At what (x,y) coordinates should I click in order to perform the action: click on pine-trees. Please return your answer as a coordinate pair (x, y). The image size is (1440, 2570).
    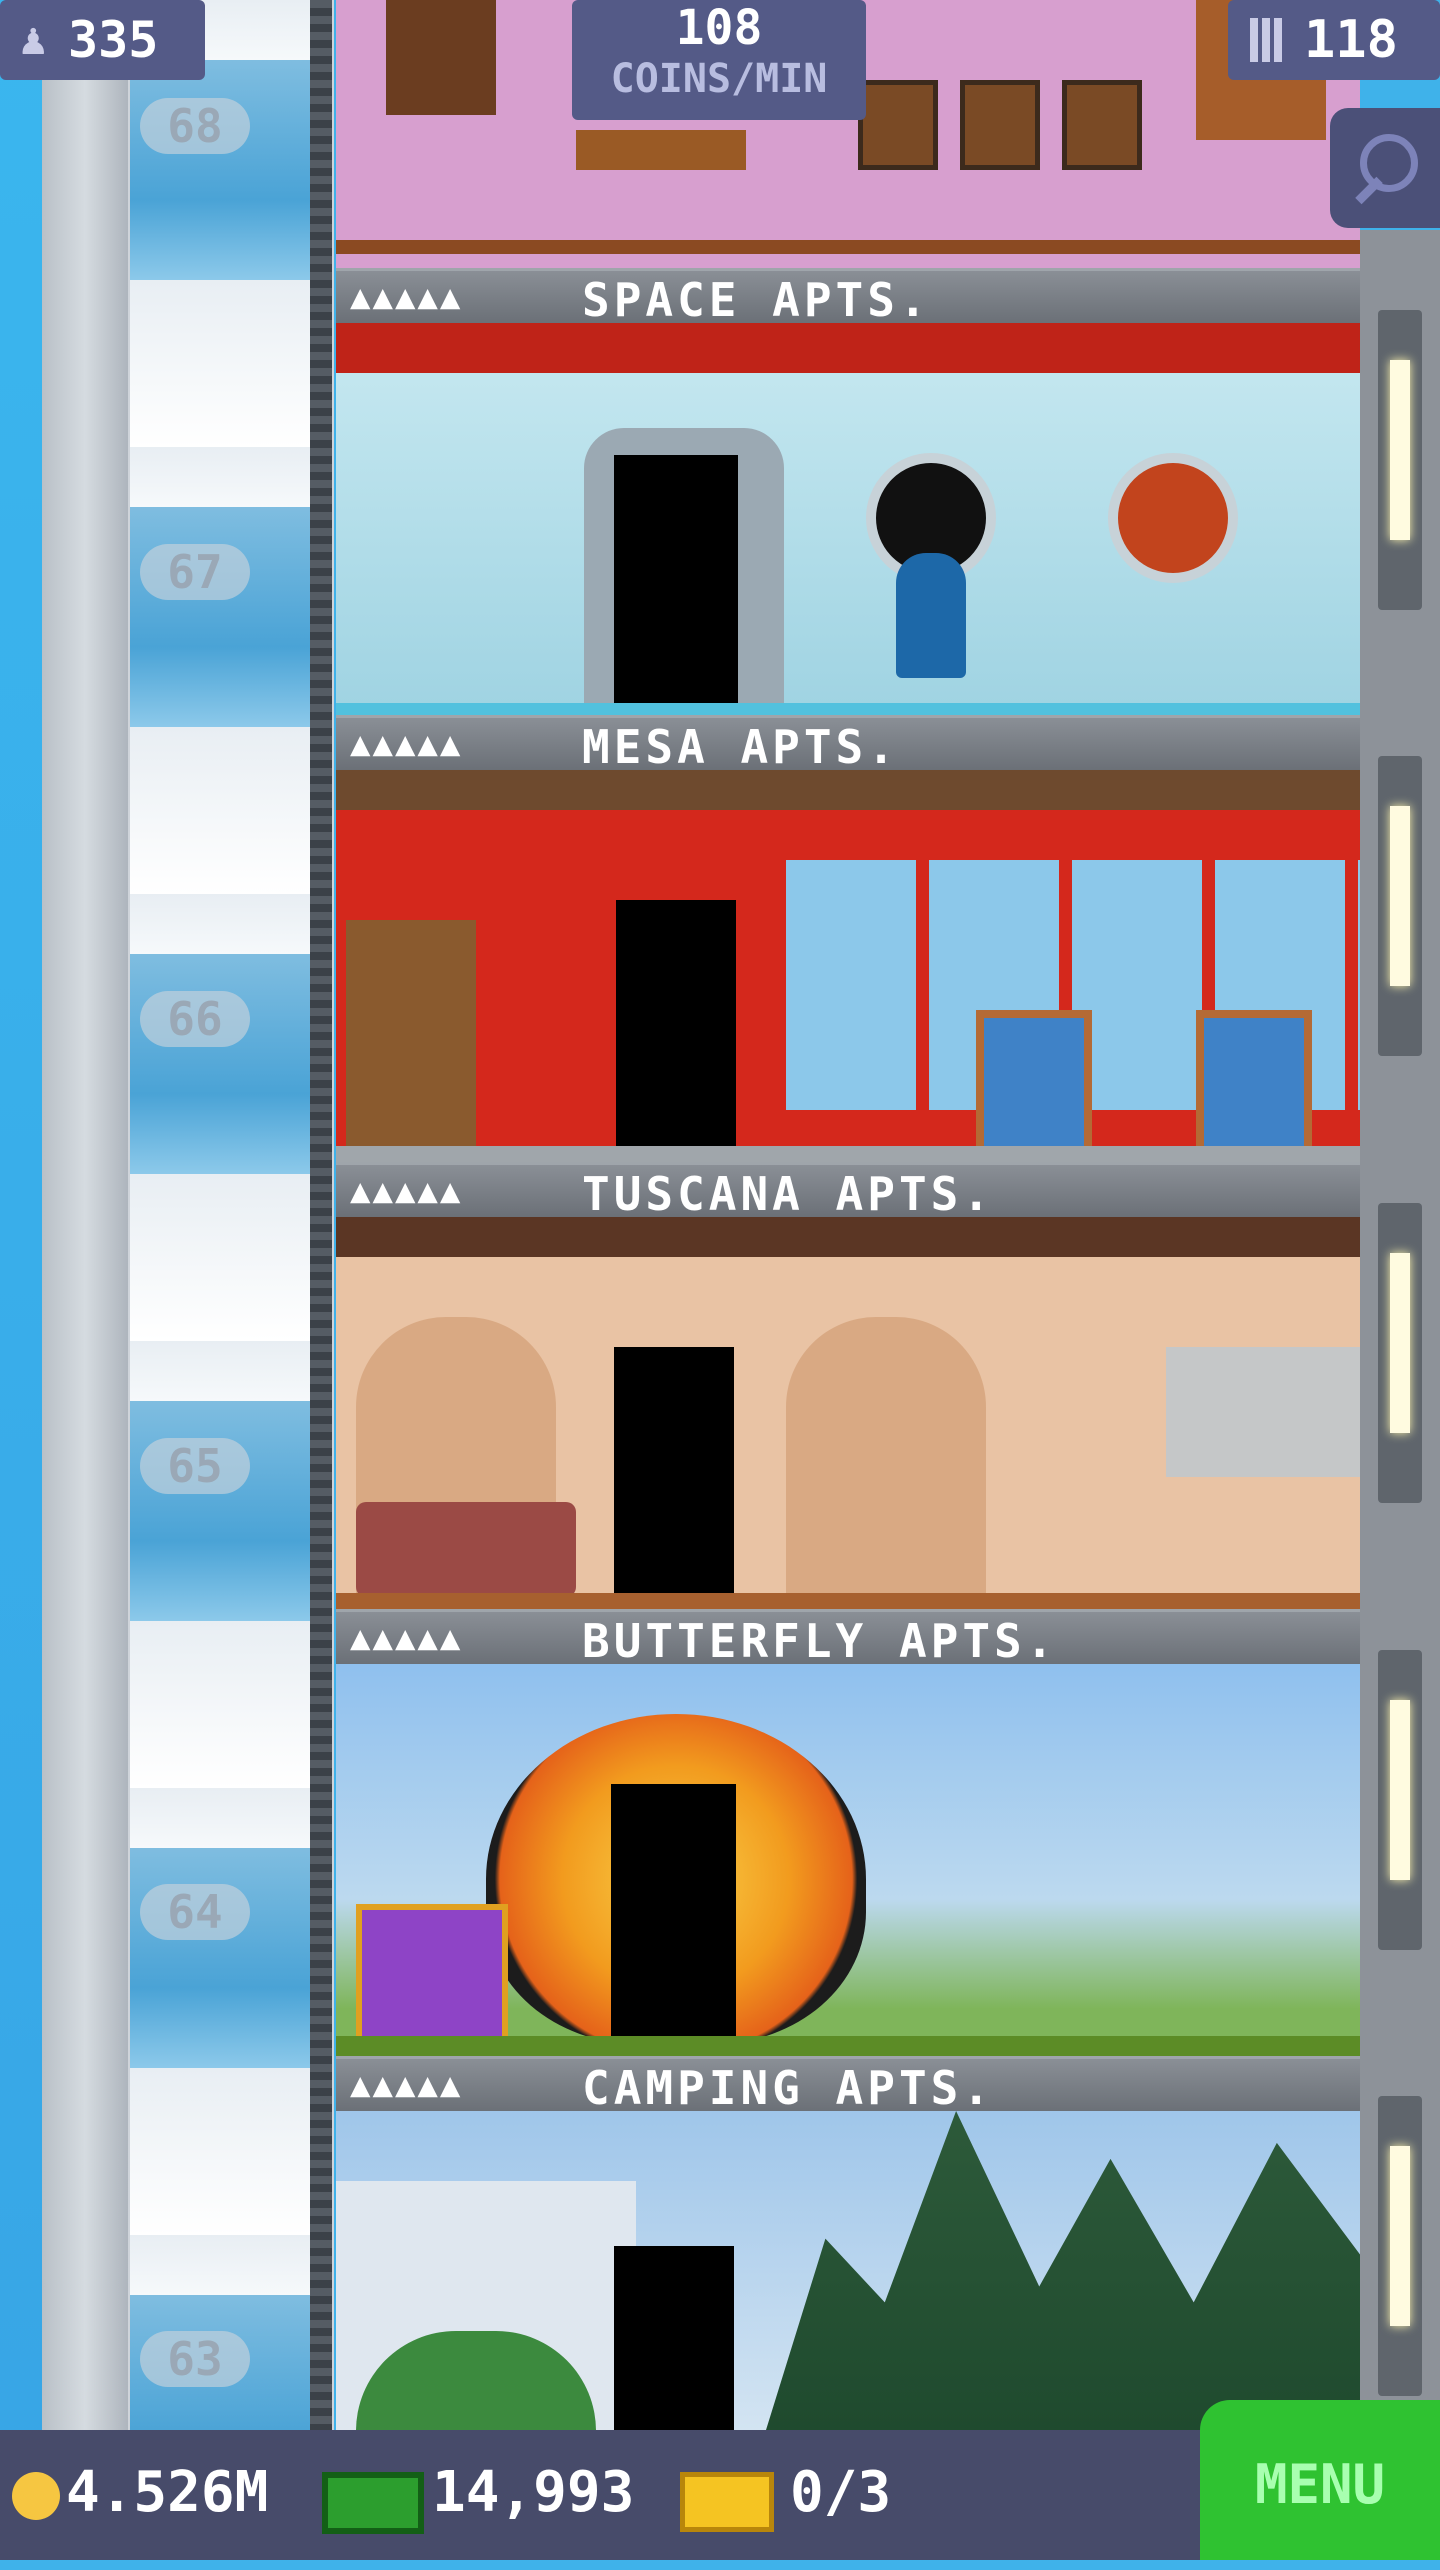
    Looking at the image, I should click on (1063, 2270).